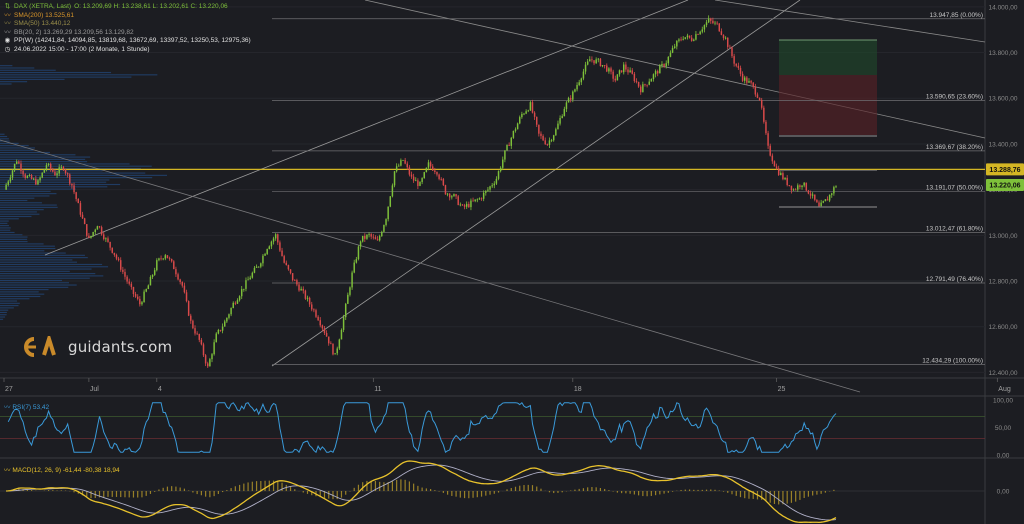  Describe the element at coordinates (954, 228) in the screenshot. I see `fib-level-label: 13.012,47 (61.80%)` at that location.